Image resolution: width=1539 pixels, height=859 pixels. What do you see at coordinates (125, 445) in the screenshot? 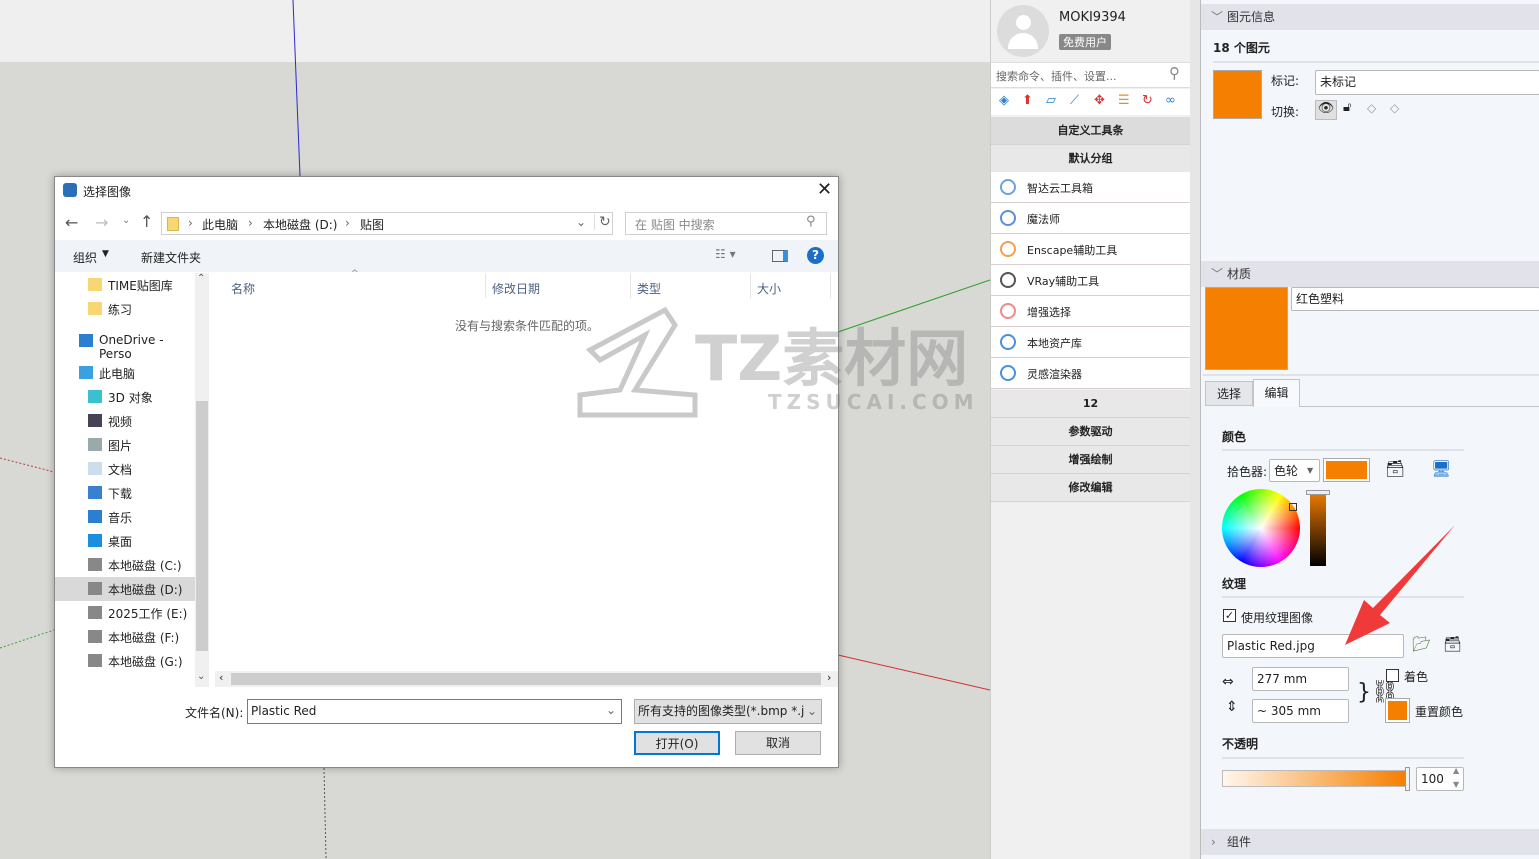
I see `nav-item: 图片` at bounding box center [125, 445].